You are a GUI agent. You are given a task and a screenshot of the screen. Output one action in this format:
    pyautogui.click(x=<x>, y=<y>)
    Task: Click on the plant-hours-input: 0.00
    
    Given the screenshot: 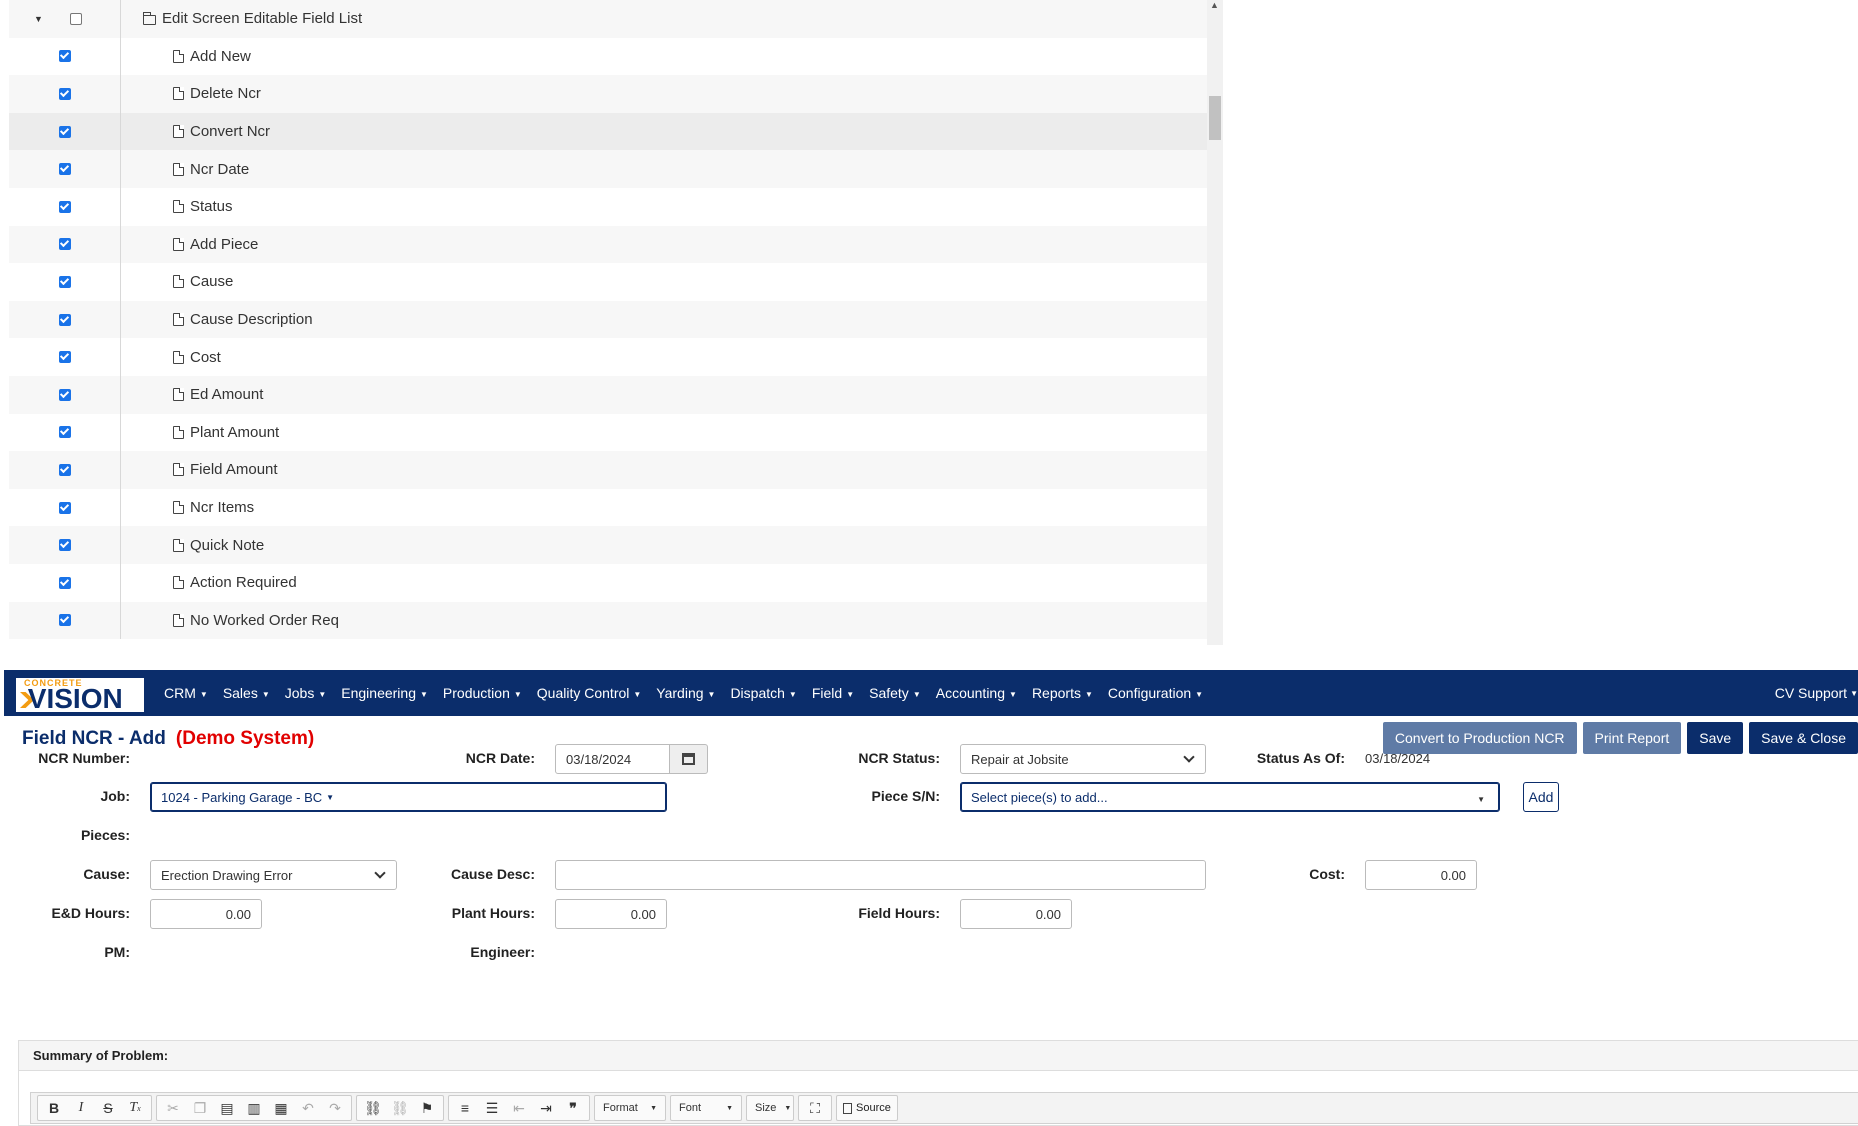 What is the action you would take?
    pyautogui.click(x=611, y=914)
    